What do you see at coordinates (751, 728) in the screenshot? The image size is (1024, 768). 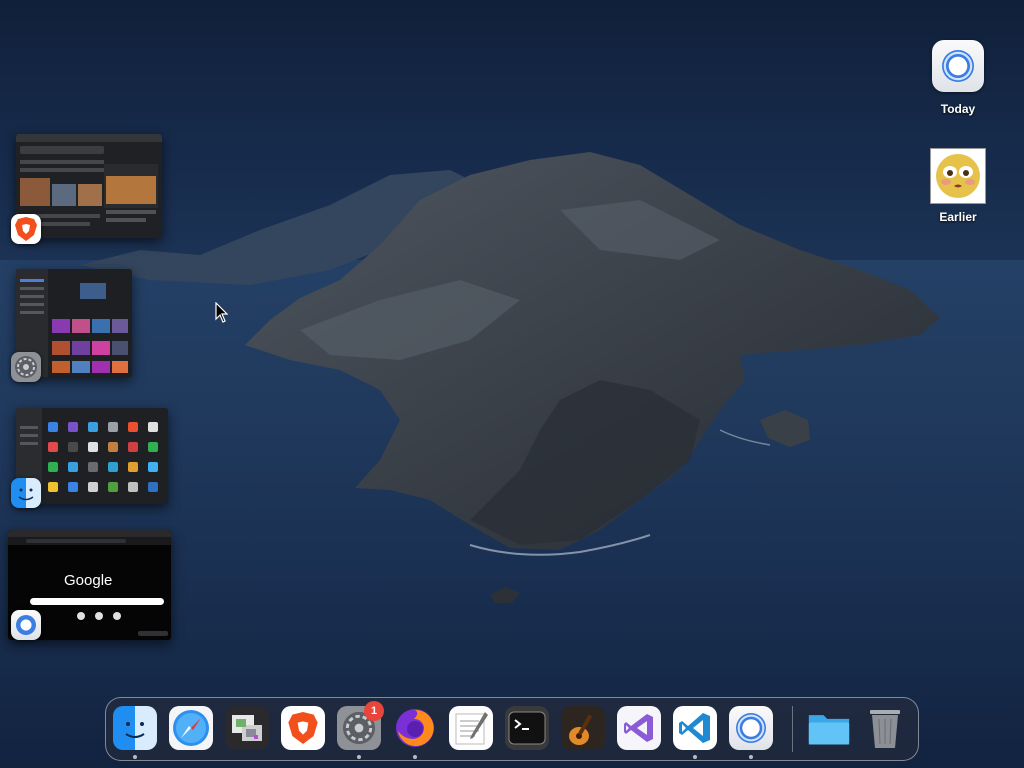 I see `dock-chrome-icon` at bounding box center [751, 728].